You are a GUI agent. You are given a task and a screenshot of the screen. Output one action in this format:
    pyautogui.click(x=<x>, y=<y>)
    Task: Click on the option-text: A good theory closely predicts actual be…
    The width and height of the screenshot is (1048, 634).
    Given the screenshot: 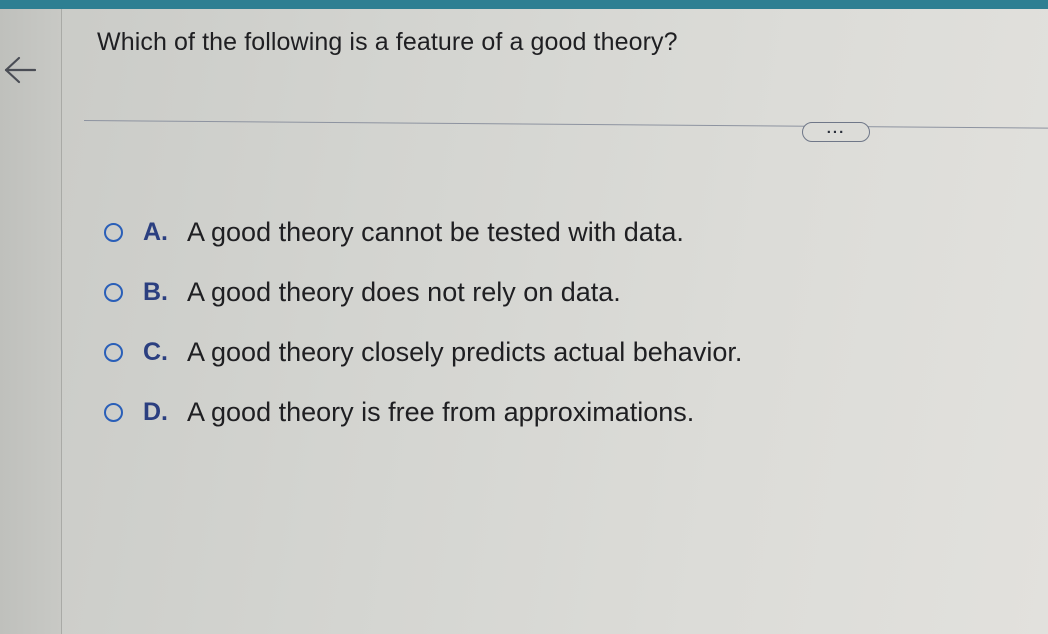 What is the action you would take?
    pyautogui.click(x=465, y=351)
    